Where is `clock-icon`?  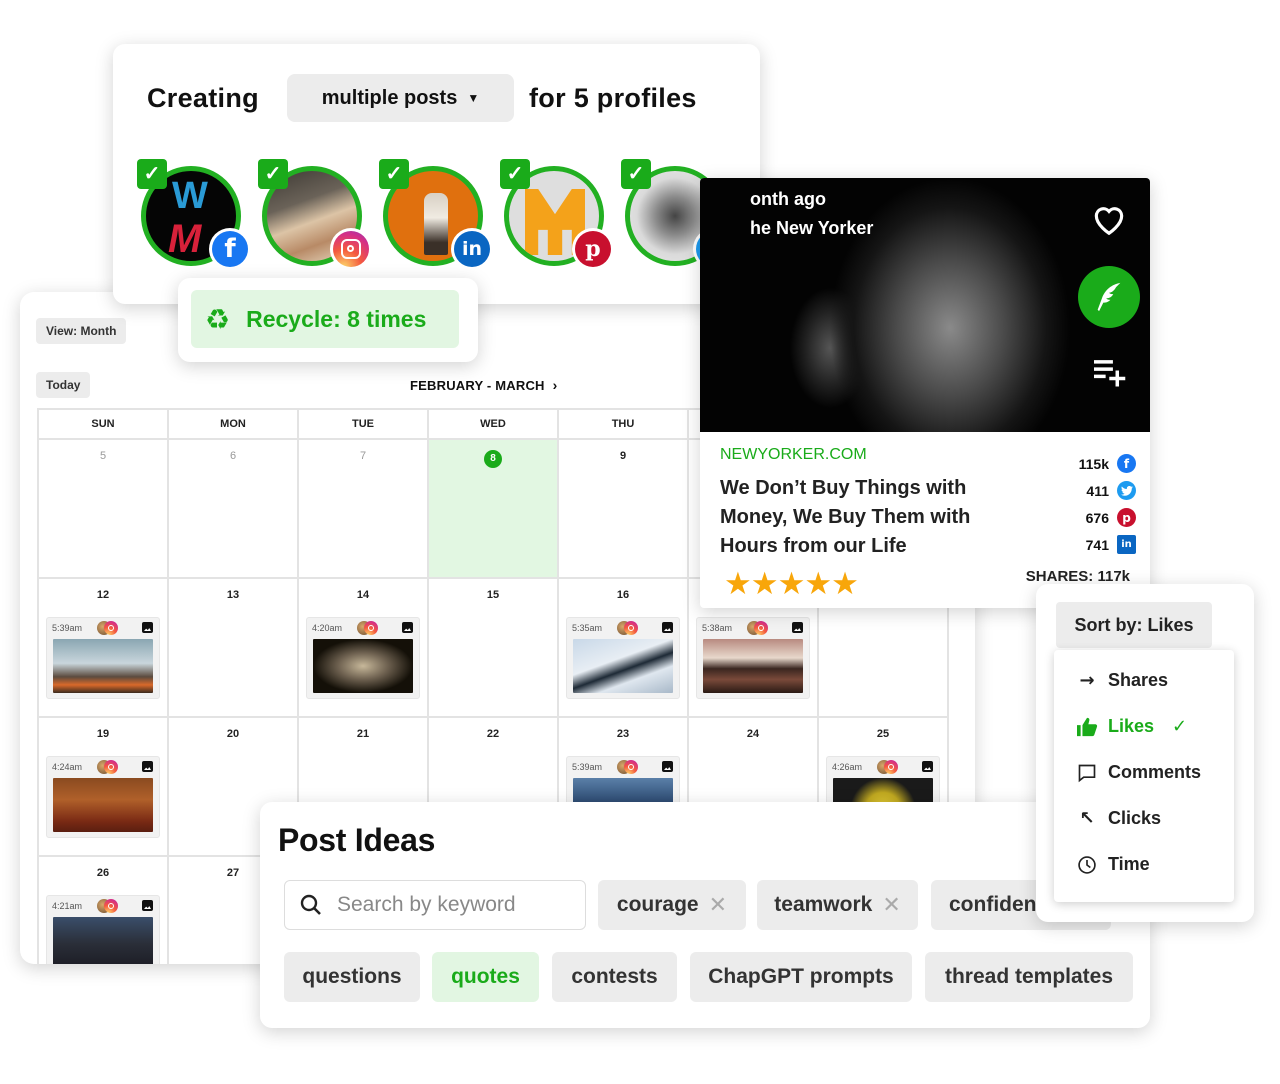 clock-icon is located at coordinates (1087, 865).